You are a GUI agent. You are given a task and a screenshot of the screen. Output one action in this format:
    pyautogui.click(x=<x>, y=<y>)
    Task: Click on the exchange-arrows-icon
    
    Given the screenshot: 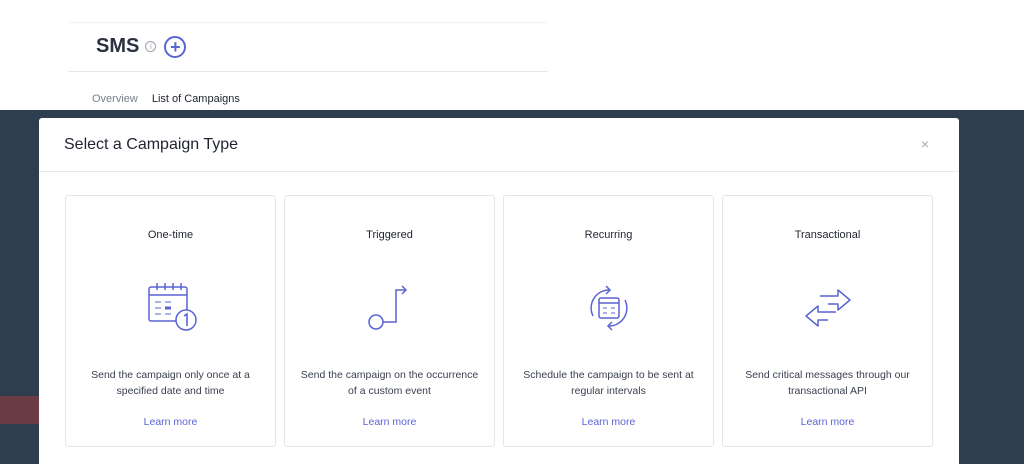 What is the action you would take?
    pyautogui.click(x=827, y=308)
    